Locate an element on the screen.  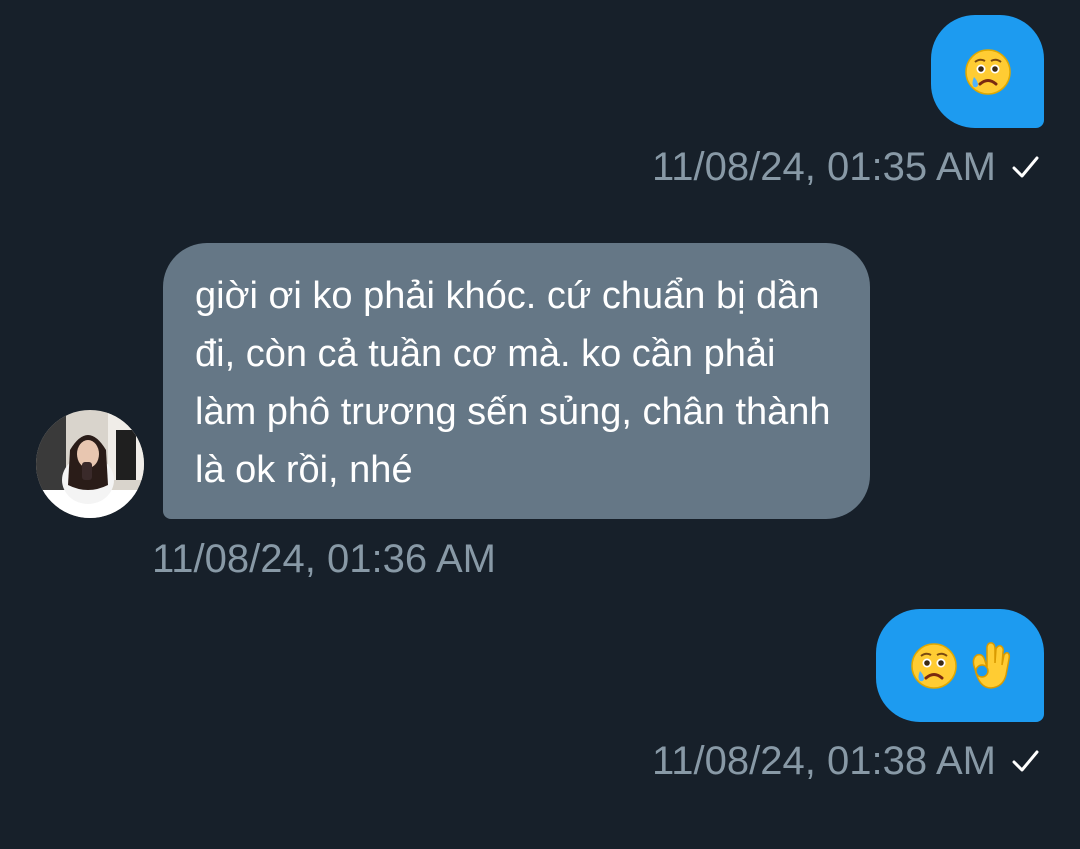
message-timestamp: 11/08/24, 01:35 AM is located at coordinates (846, 167).